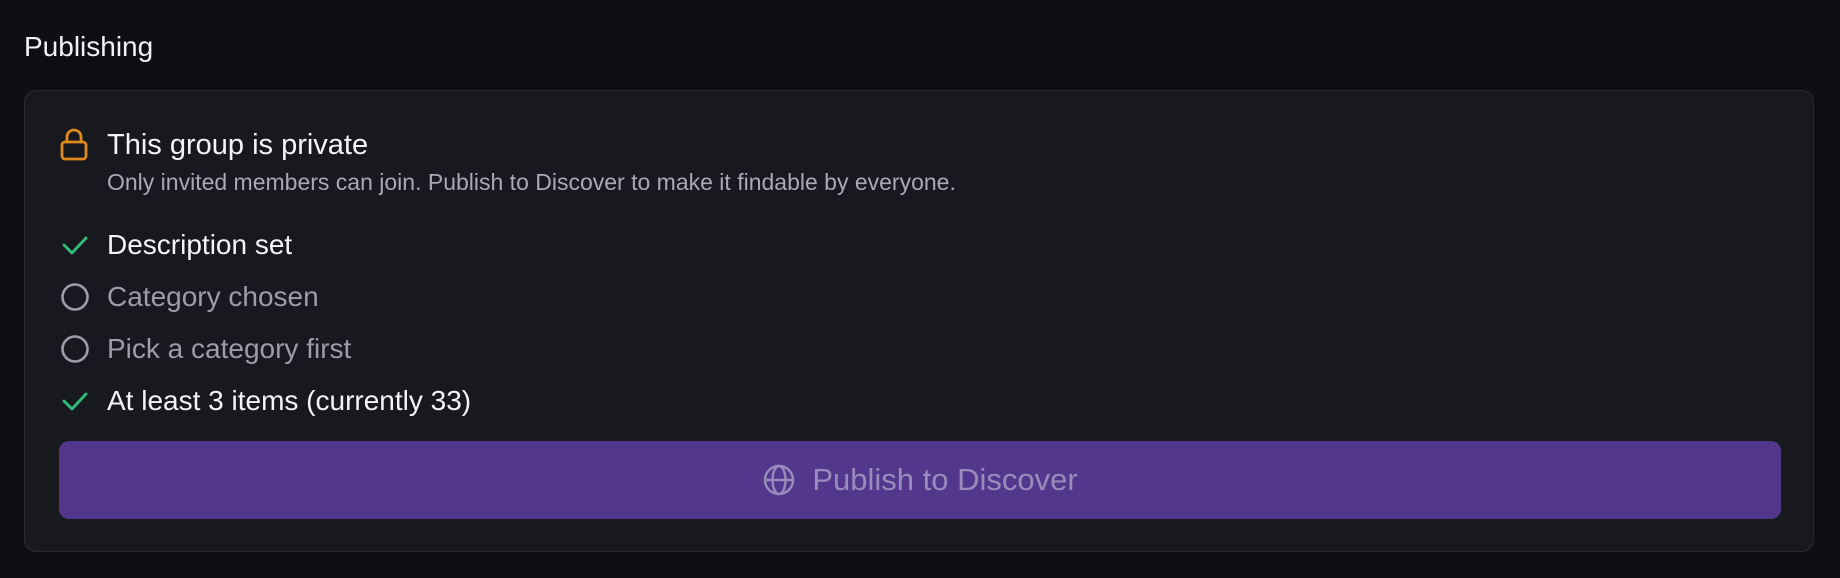  What do you see at coordinates (213, 296) in the screenshot?
I see `requirement-label: Category chosen` at bounding box center [213, 296].